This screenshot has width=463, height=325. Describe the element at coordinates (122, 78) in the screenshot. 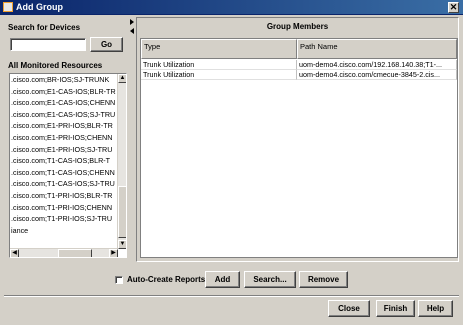

I see `scroll-up-icon: ▲` at that location.